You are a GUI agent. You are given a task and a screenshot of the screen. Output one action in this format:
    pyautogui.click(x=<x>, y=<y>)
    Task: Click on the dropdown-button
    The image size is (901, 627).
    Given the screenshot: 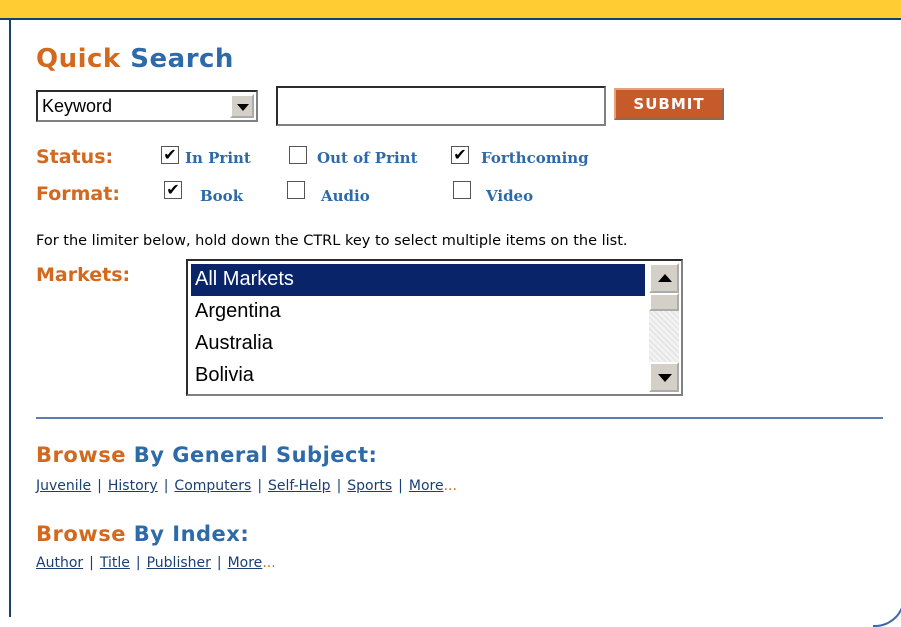 What is the action you would take?
    pyautogui.click(x=242, y=106)
    